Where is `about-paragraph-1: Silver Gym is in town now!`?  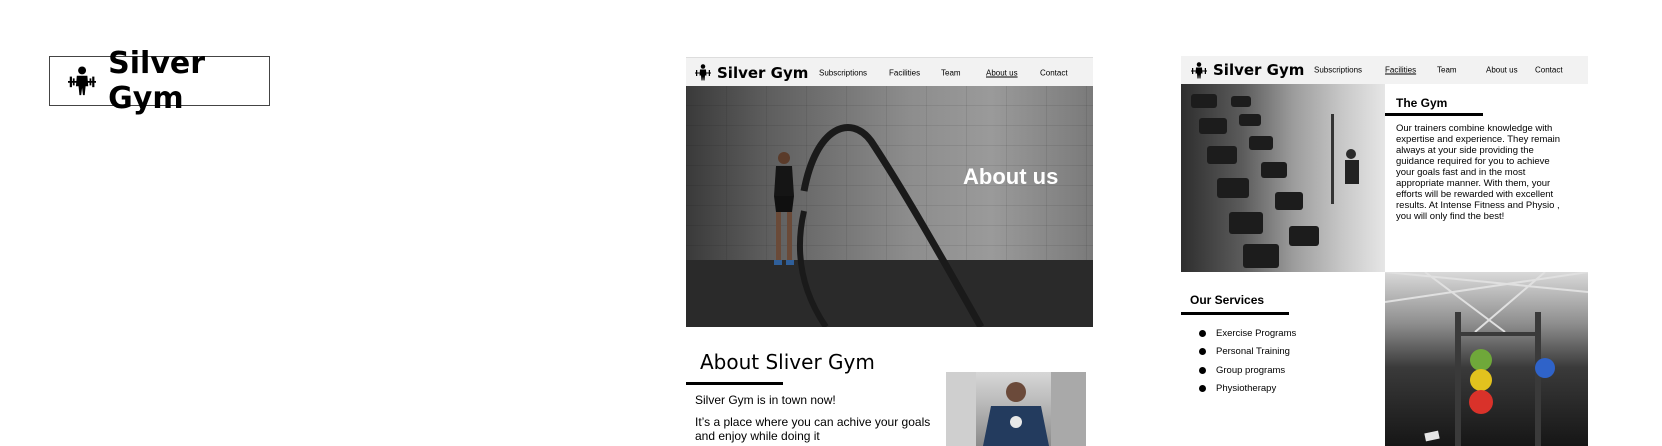 about-paragraph-1: Silver Gym is in town now! is located at coordinates (765, 400).